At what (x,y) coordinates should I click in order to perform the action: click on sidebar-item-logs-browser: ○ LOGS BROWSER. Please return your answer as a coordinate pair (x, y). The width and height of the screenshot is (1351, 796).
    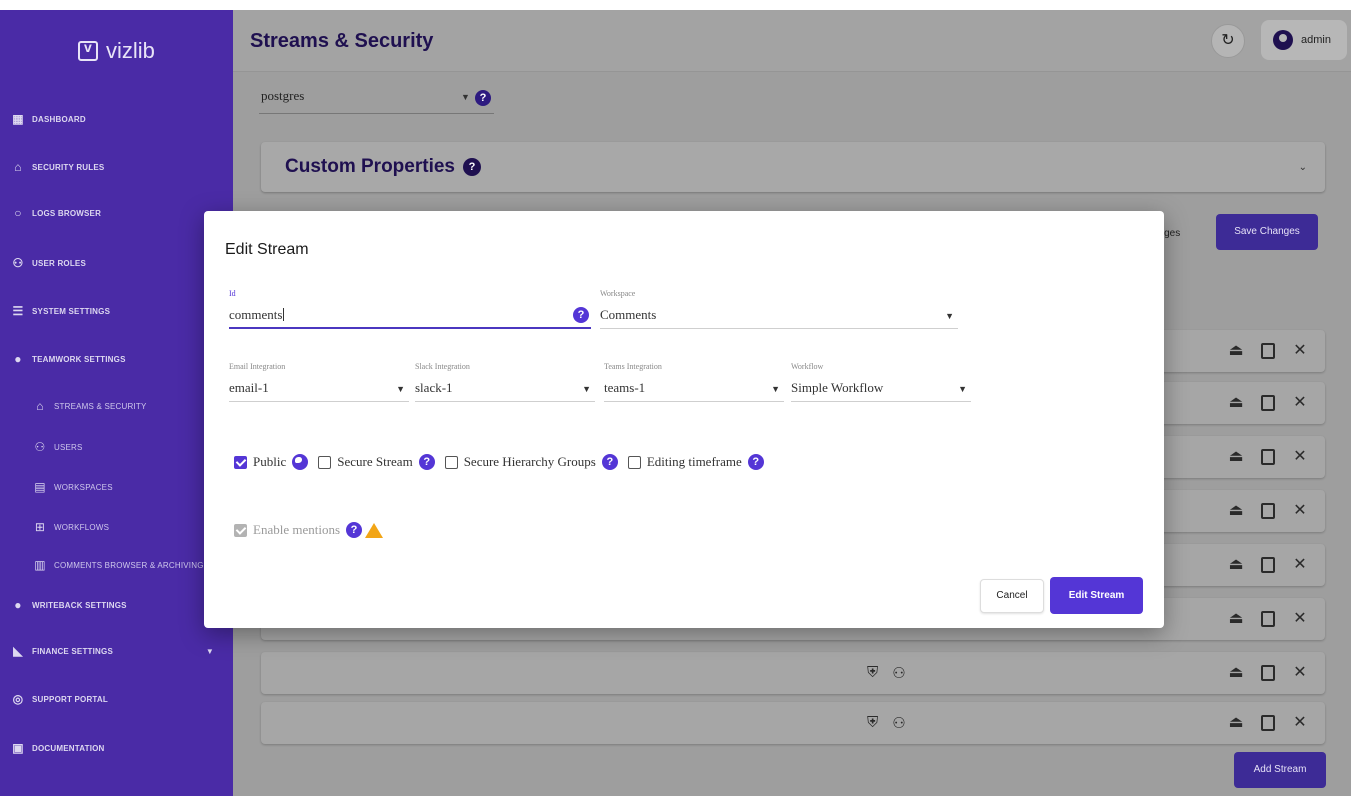
    Looking at the image, I should click on (115, 213).